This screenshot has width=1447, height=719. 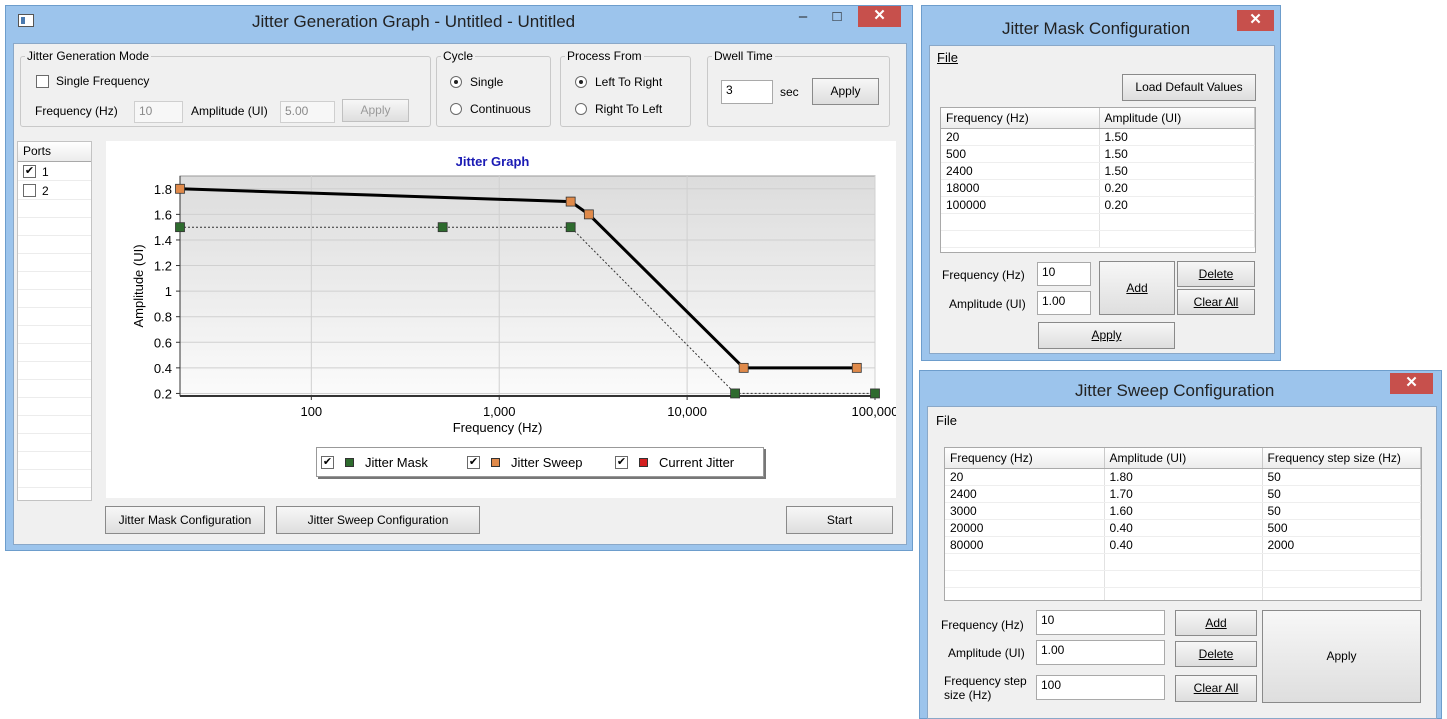 What do you see at coordinates (1137, 288) in the screenshot?
I see `mask-add-button: Add` at bounding box center [1137, 288].